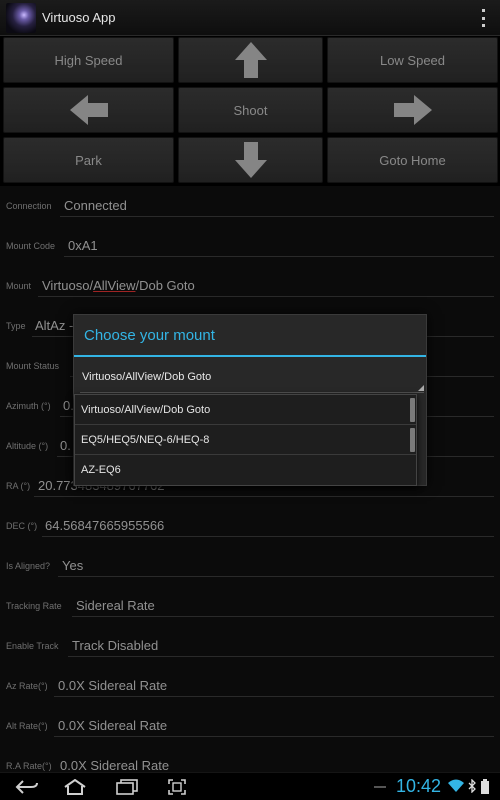 This screenshot has width=500, height=800. Describe the element at coordinates (421, 388) in the screenshot. I see `spinner-triangle-icon` at that location.